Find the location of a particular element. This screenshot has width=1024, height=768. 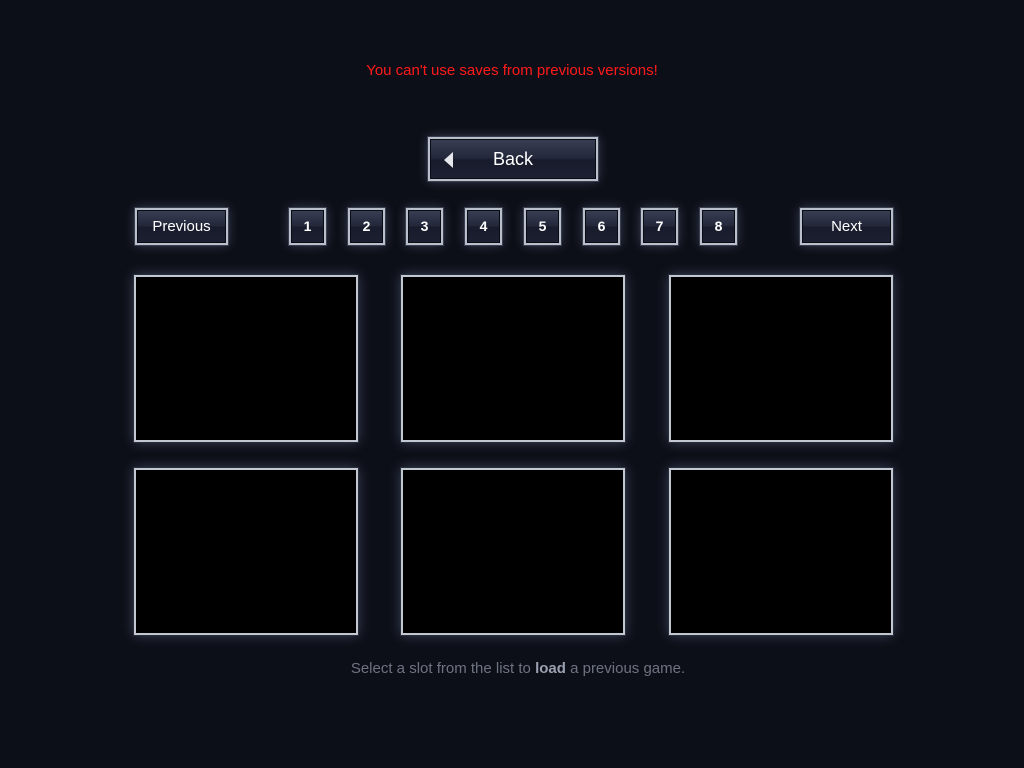

page-button-5: 5 is located at coordinates (542, 226).